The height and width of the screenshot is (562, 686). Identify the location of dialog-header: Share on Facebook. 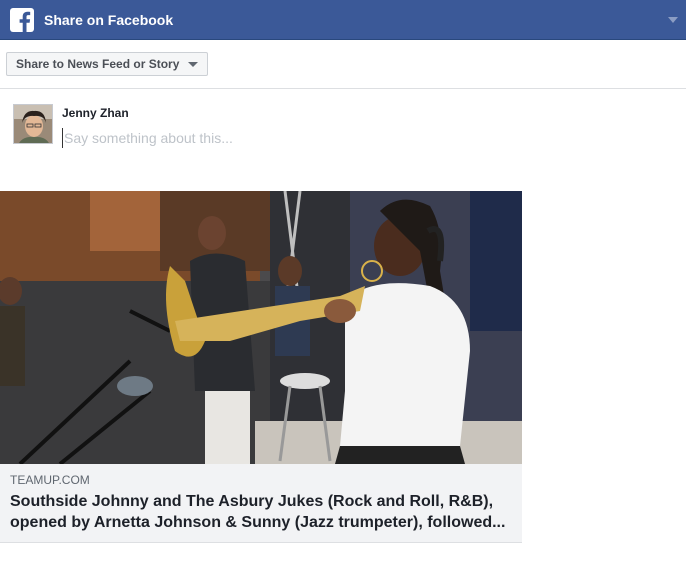
(343, 20).